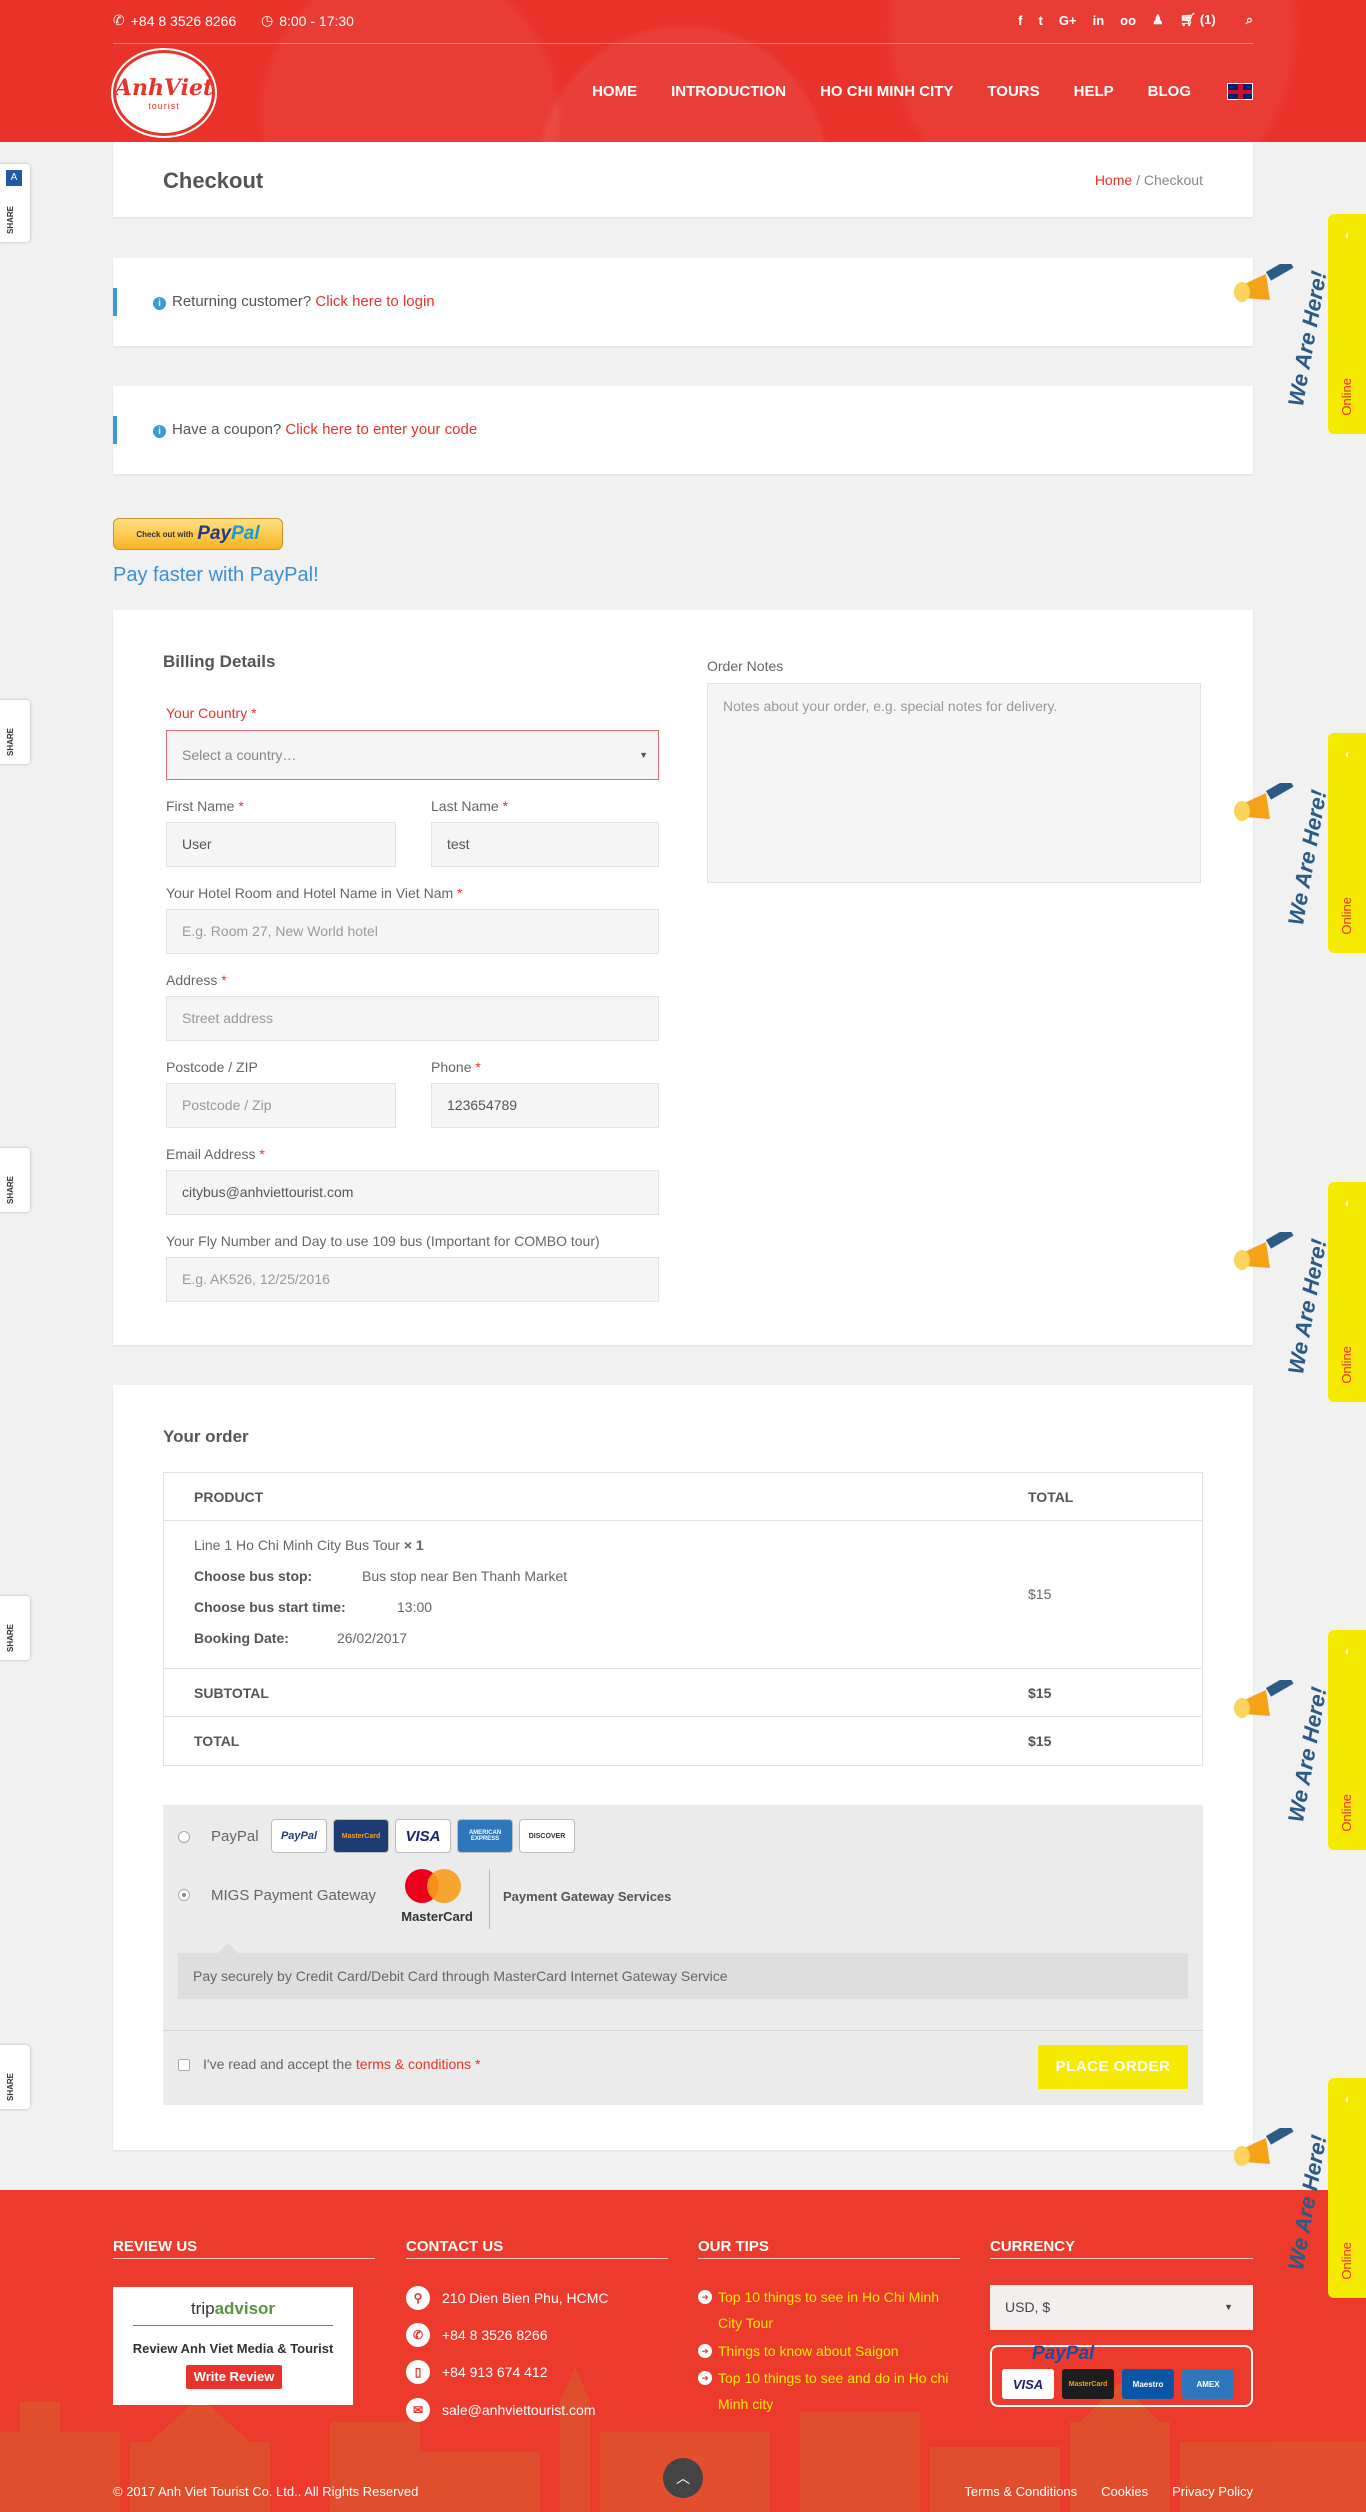  I want to click on nav-introduction: INTRODUCTION, so click(728, 91).